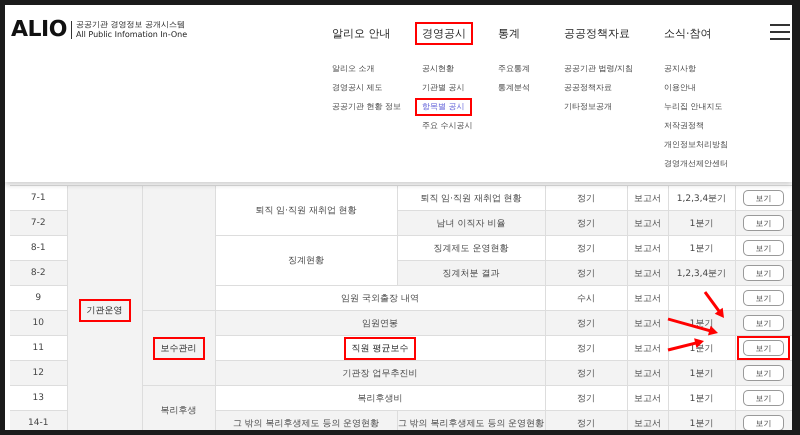  I want to click on item-cell-text: 징계현황, so click(306, 261).